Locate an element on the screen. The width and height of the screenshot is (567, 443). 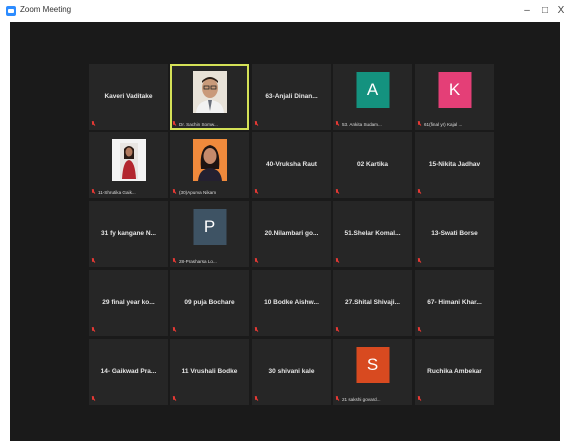
participant-tile: 09 puja Bochare is located at coordinates (209, 303).